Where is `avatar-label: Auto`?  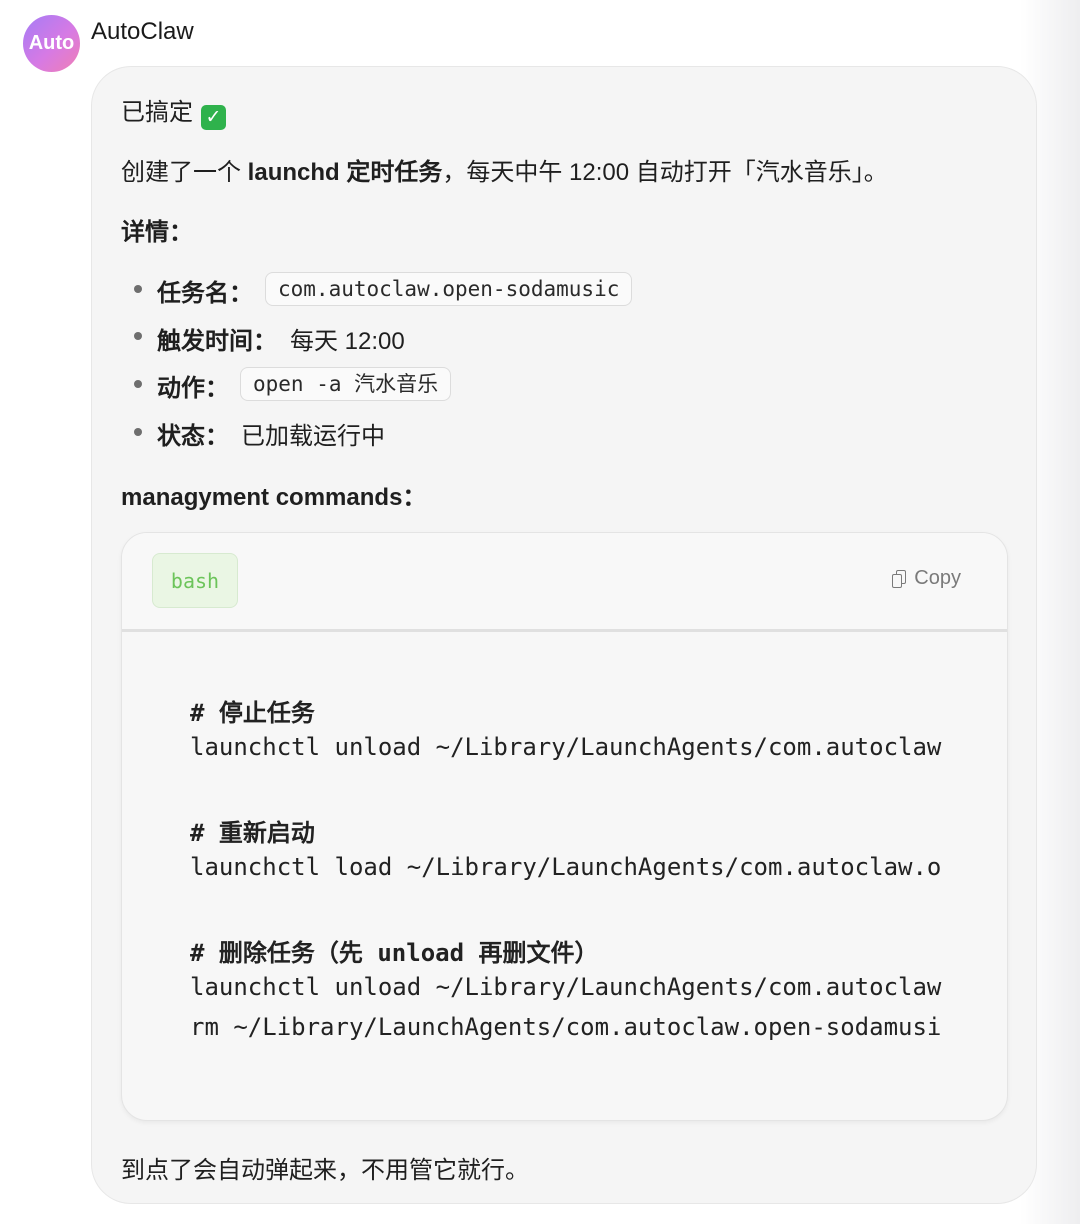 avatar-label: Auto is located at coordinates (51, 43).